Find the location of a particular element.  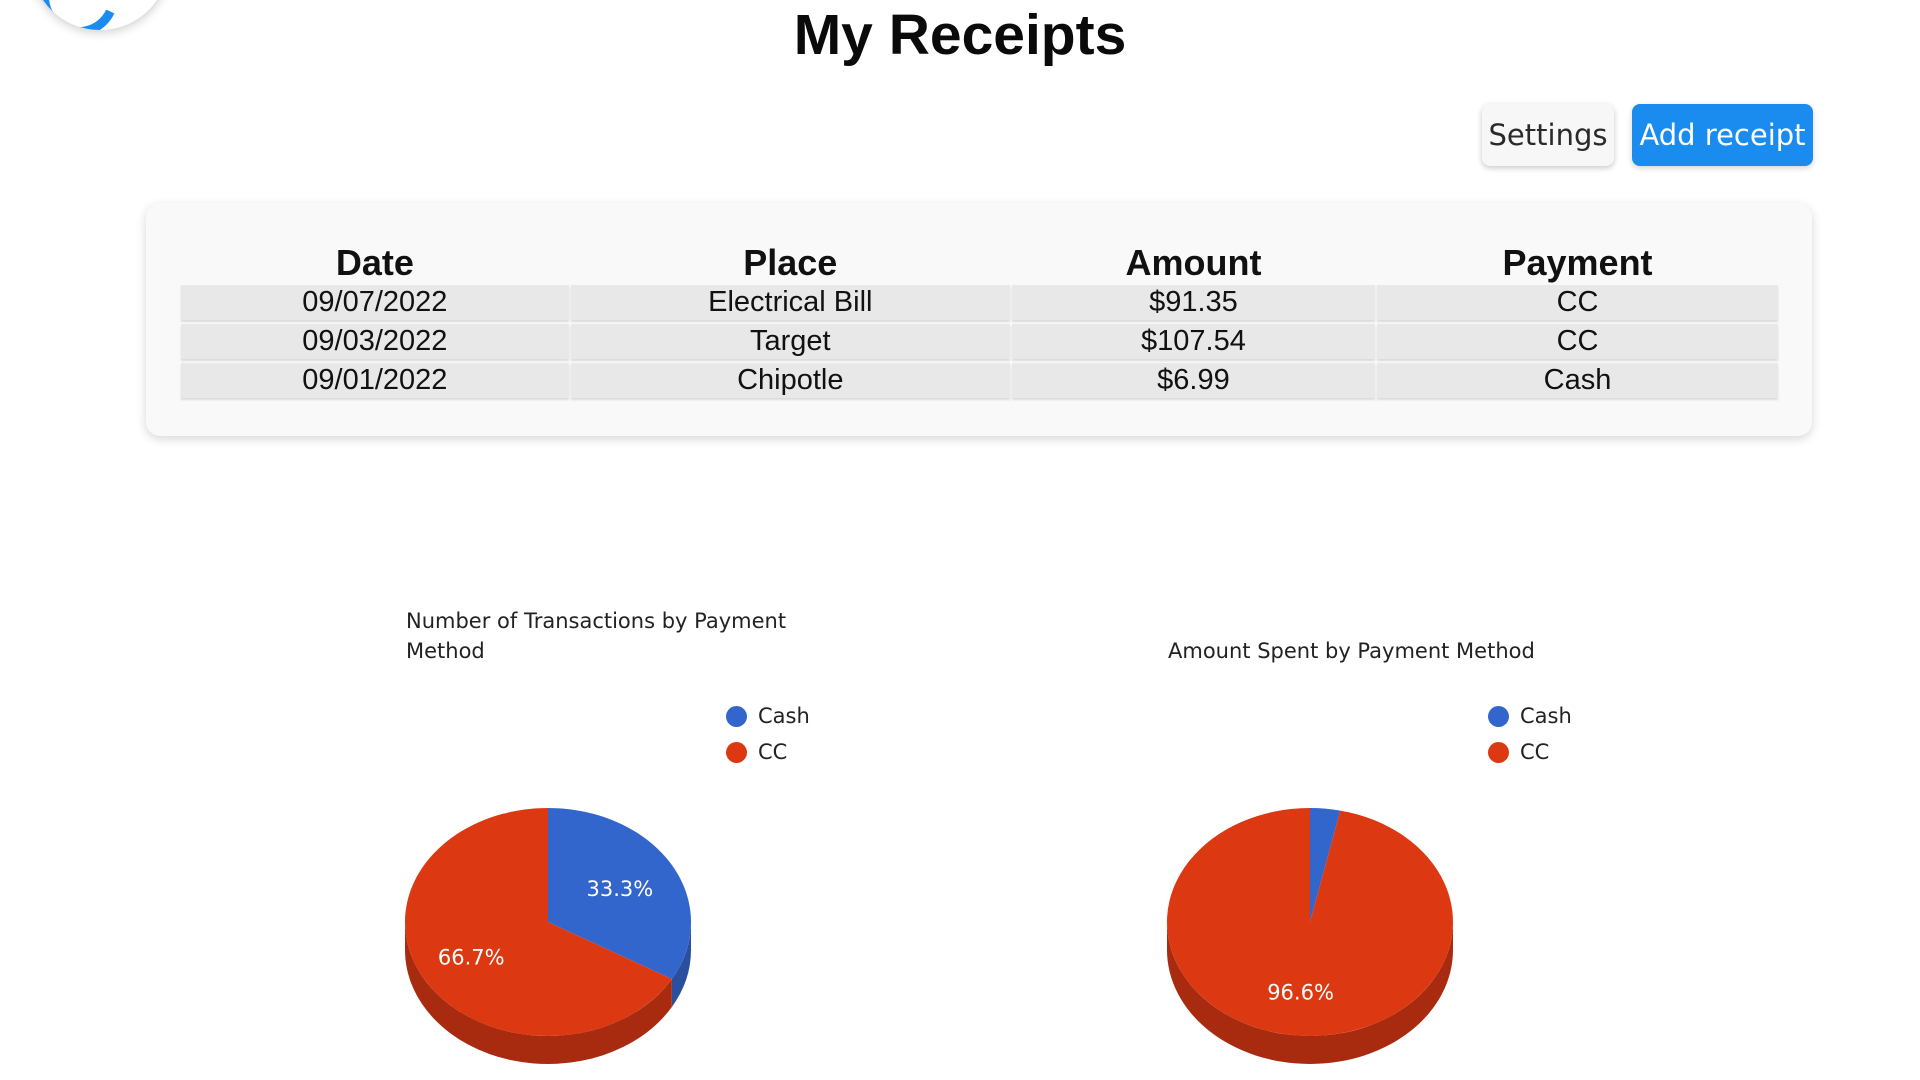

column-header-payment: Payment is located at coordinates (1577, 262).